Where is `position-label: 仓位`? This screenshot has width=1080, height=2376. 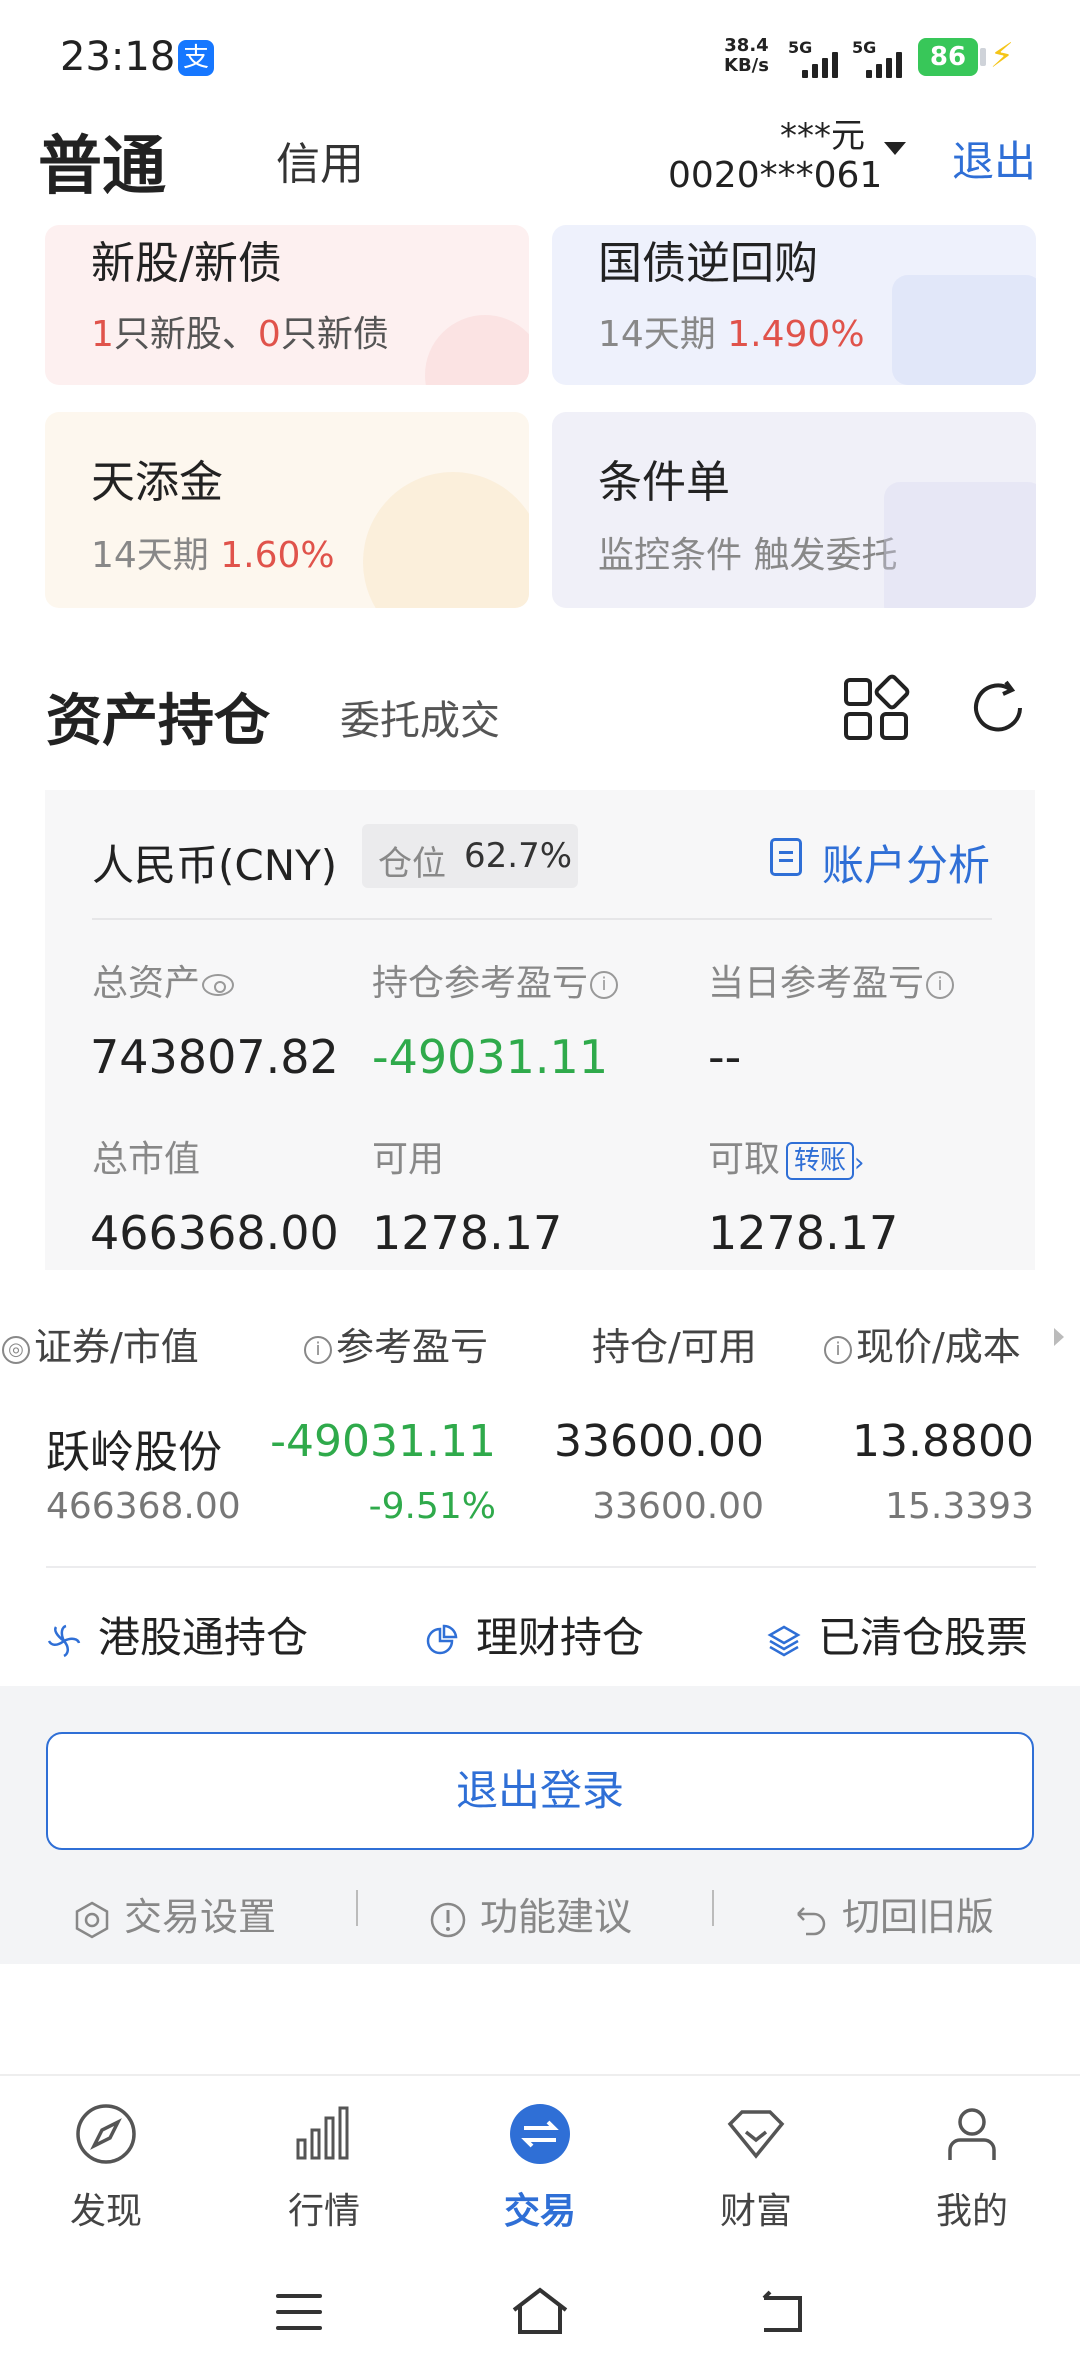 position-label: 仓位 is located at coordinates (412, 864).